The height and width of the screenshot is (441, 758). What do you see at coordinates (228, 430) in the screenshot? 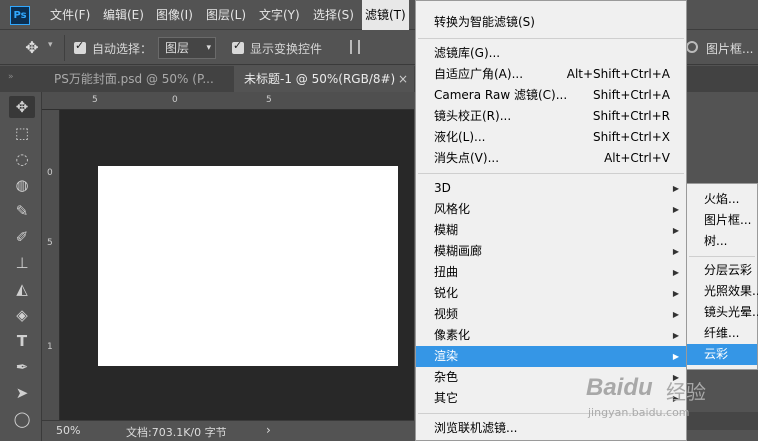
I see `status-bar: 50% 文档:703.1K/0 字节 ›` at bounding box center [228, 430].